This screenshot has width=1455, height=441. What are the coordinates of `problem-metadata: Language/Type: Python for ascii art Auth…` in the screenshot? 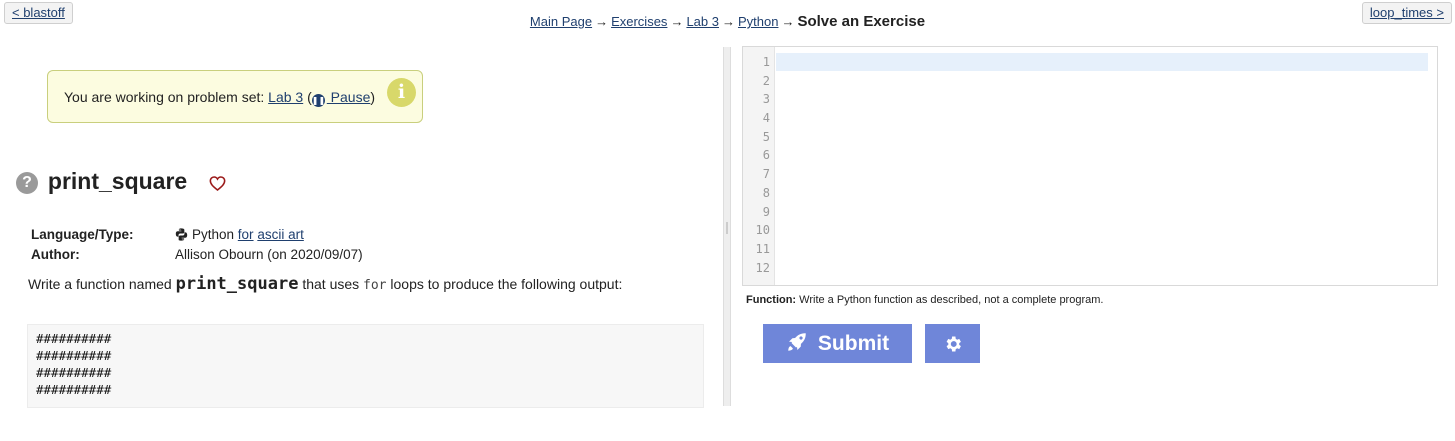 It's located at (197, 245).